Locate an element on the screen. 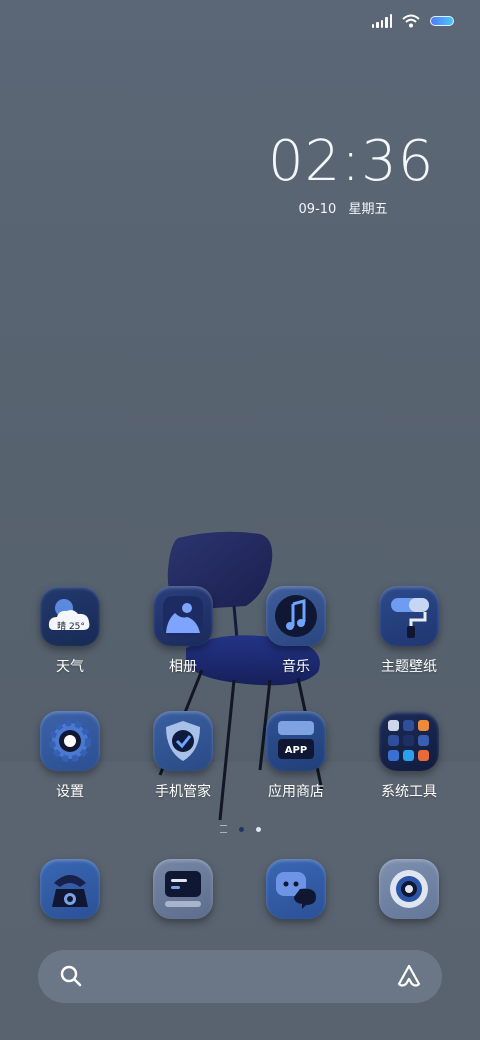 This screenshot has width=480, height=1040. dock-phone is located at coordinates (70, 889).